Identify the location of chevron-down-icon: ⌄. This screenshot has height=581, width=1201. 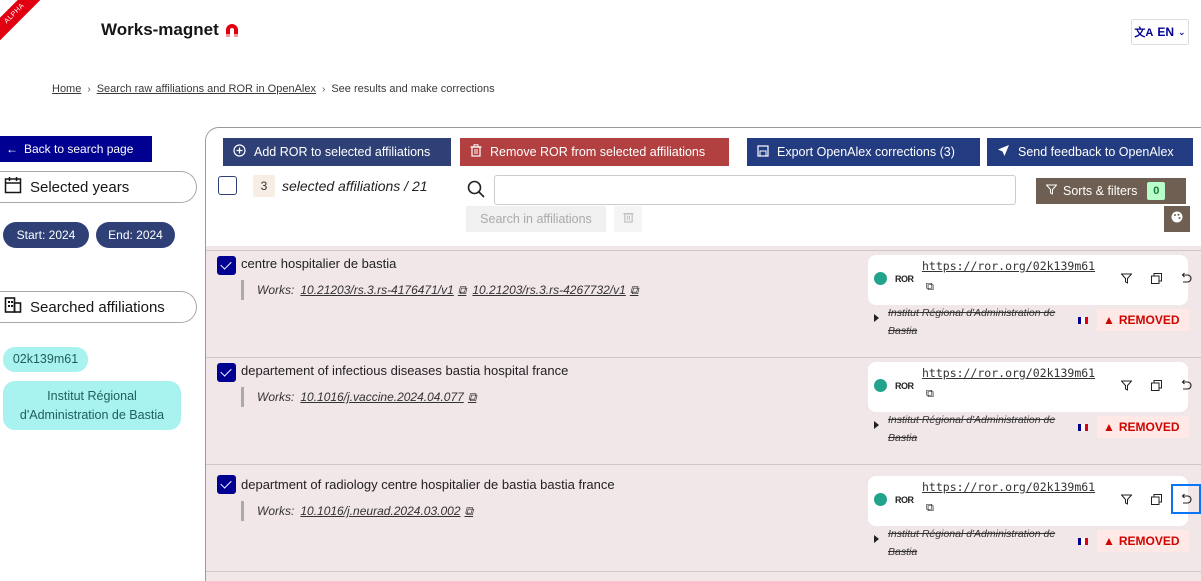
(1182, 31).